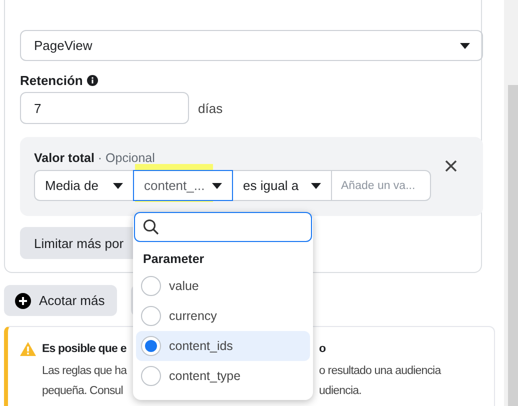 The height and width of the screenshot is (406, 518). What do you see at coordinates (23, 300) in the screenshot?
I see `plus-icon` at bounding box center [23, 300].